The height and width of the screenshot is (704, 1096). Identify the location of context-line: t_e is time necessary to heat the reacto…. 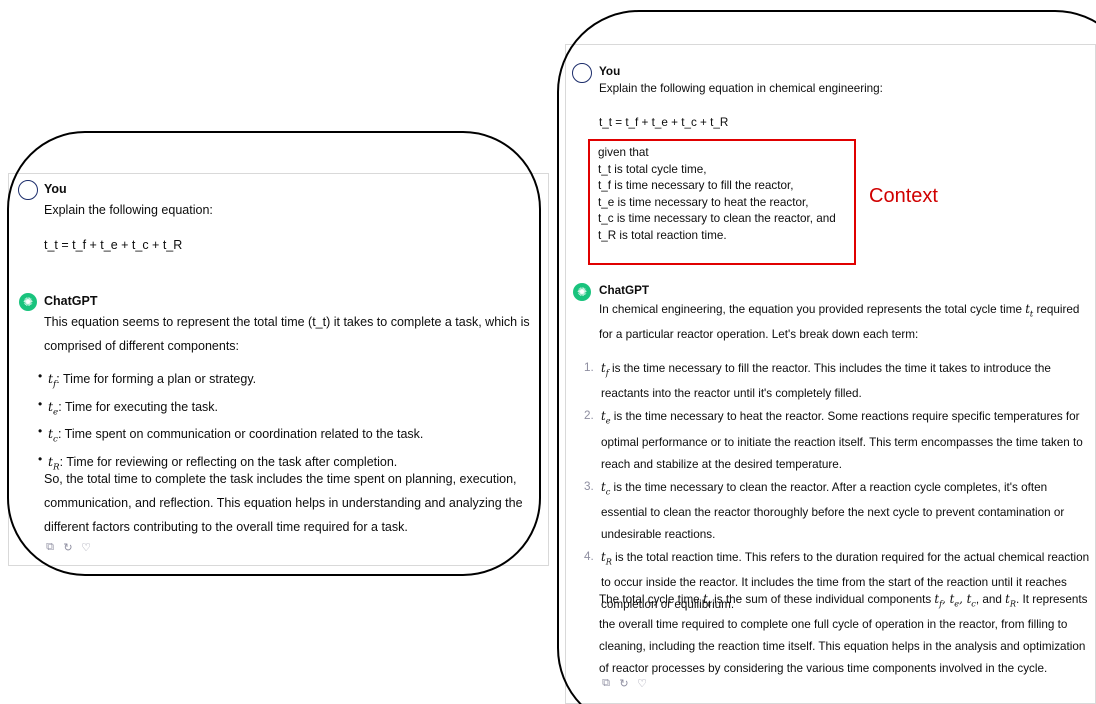
(703, 202).